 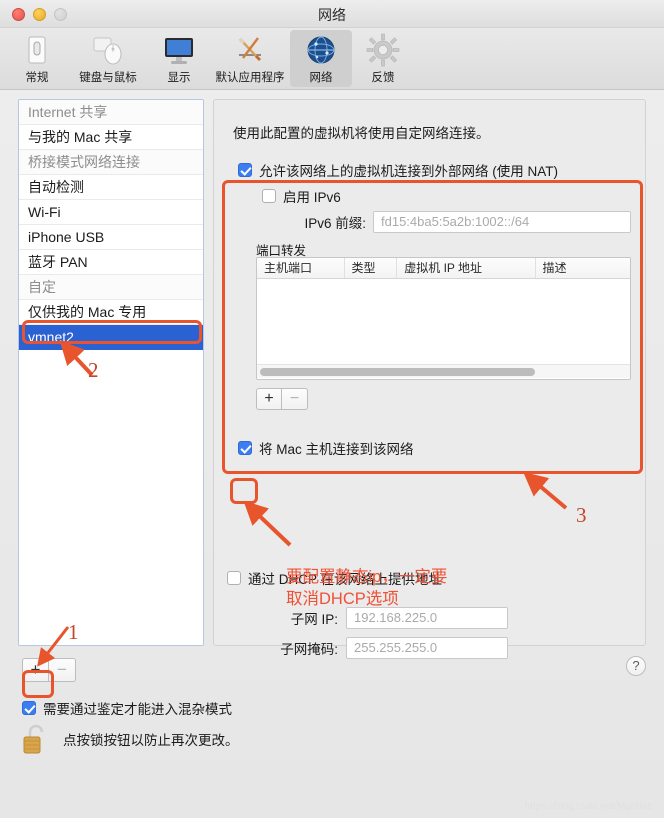 I want to click on toolbar-item-default-apps: 默认应用程序, so click(x=250, y=58).